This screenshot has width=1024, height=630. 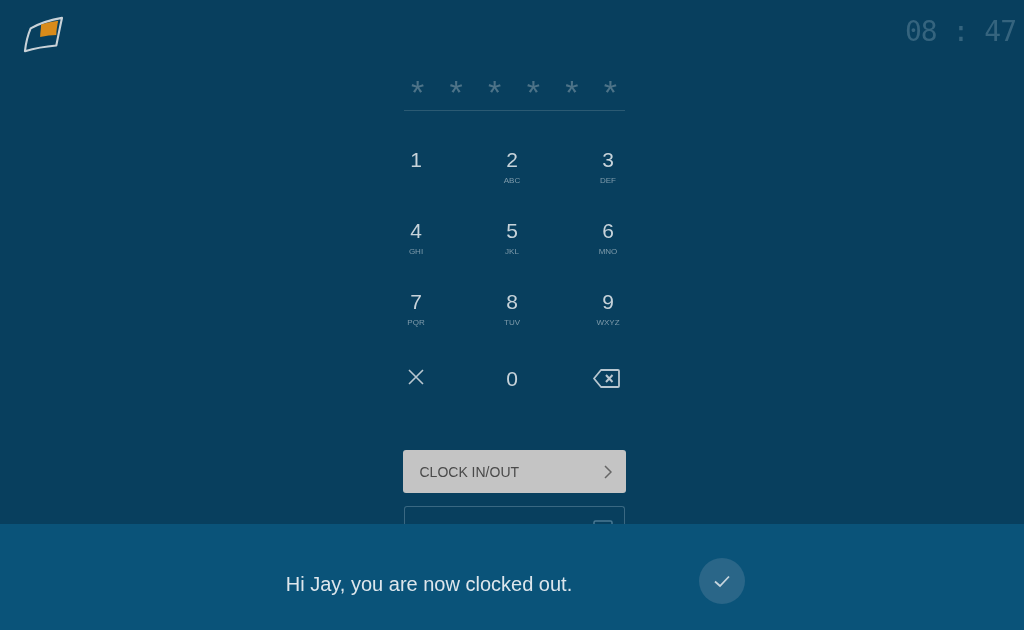 What do you see at coordinates (43, 35) in the screenshot?
I see `logo-icon` at bounding box center [43, 35].